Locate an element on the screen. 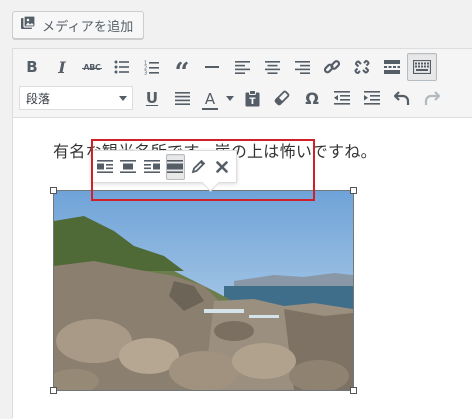 The image size is (472, 419). paste-as-text-button: T is located at coordinates (252, 98).